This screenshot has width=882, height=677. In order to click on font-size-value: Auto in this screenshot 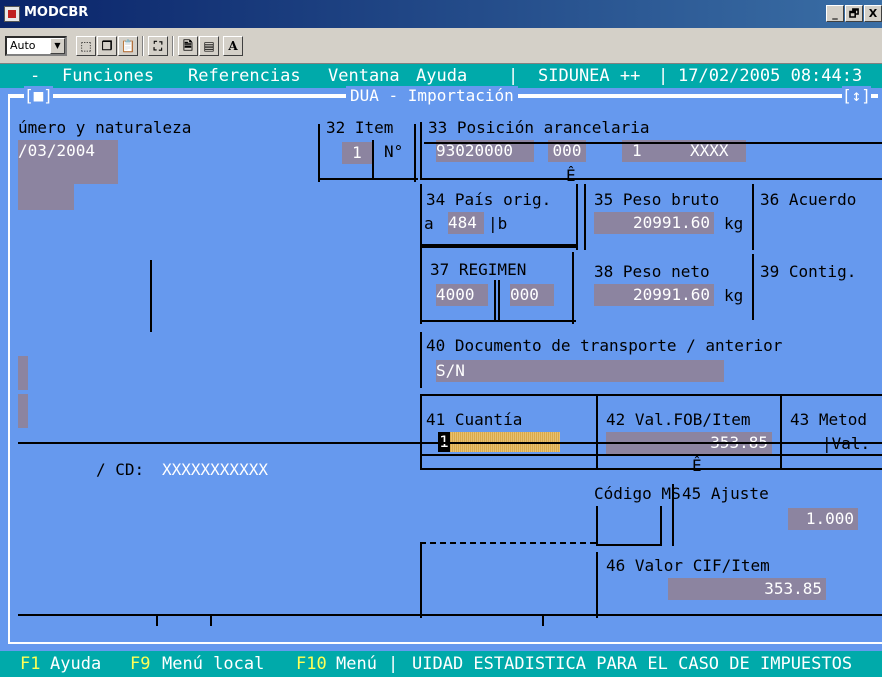, I will do `click(23, 45)`.